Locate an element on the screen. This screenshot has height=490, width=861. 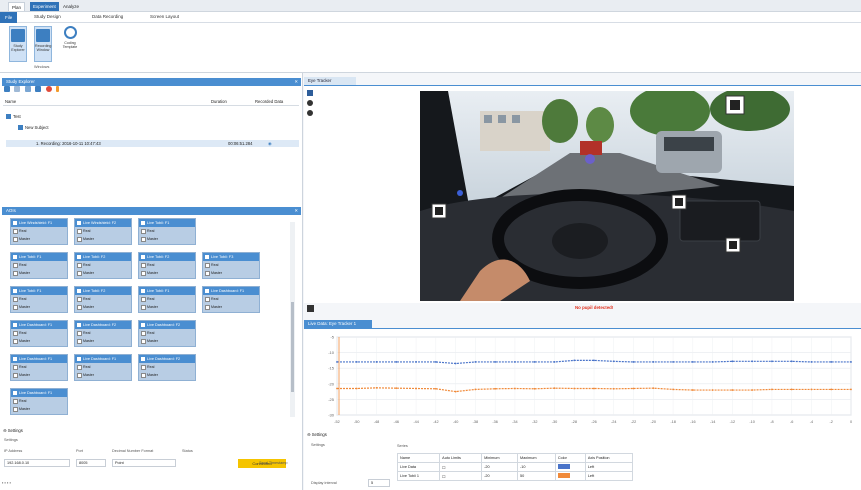
header-axis-position: Axis Position is located at coordinates (609, 458).